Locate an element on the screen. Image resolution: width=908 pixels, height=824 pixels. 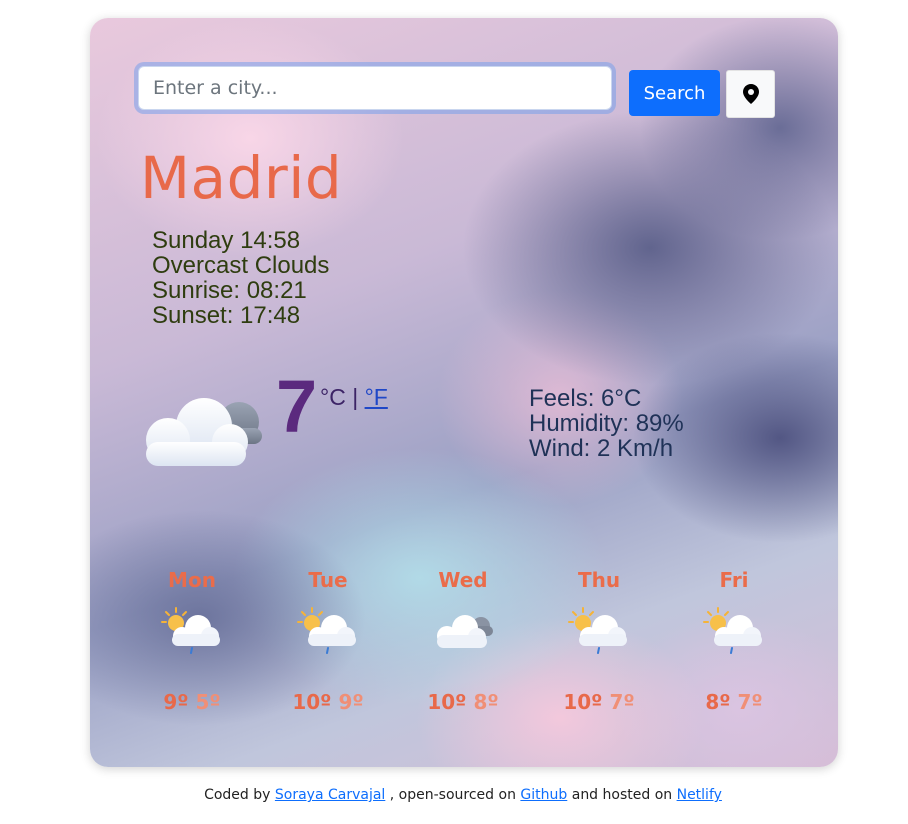
humidity: Humidity: 89% is located at coordinates (606, 423).